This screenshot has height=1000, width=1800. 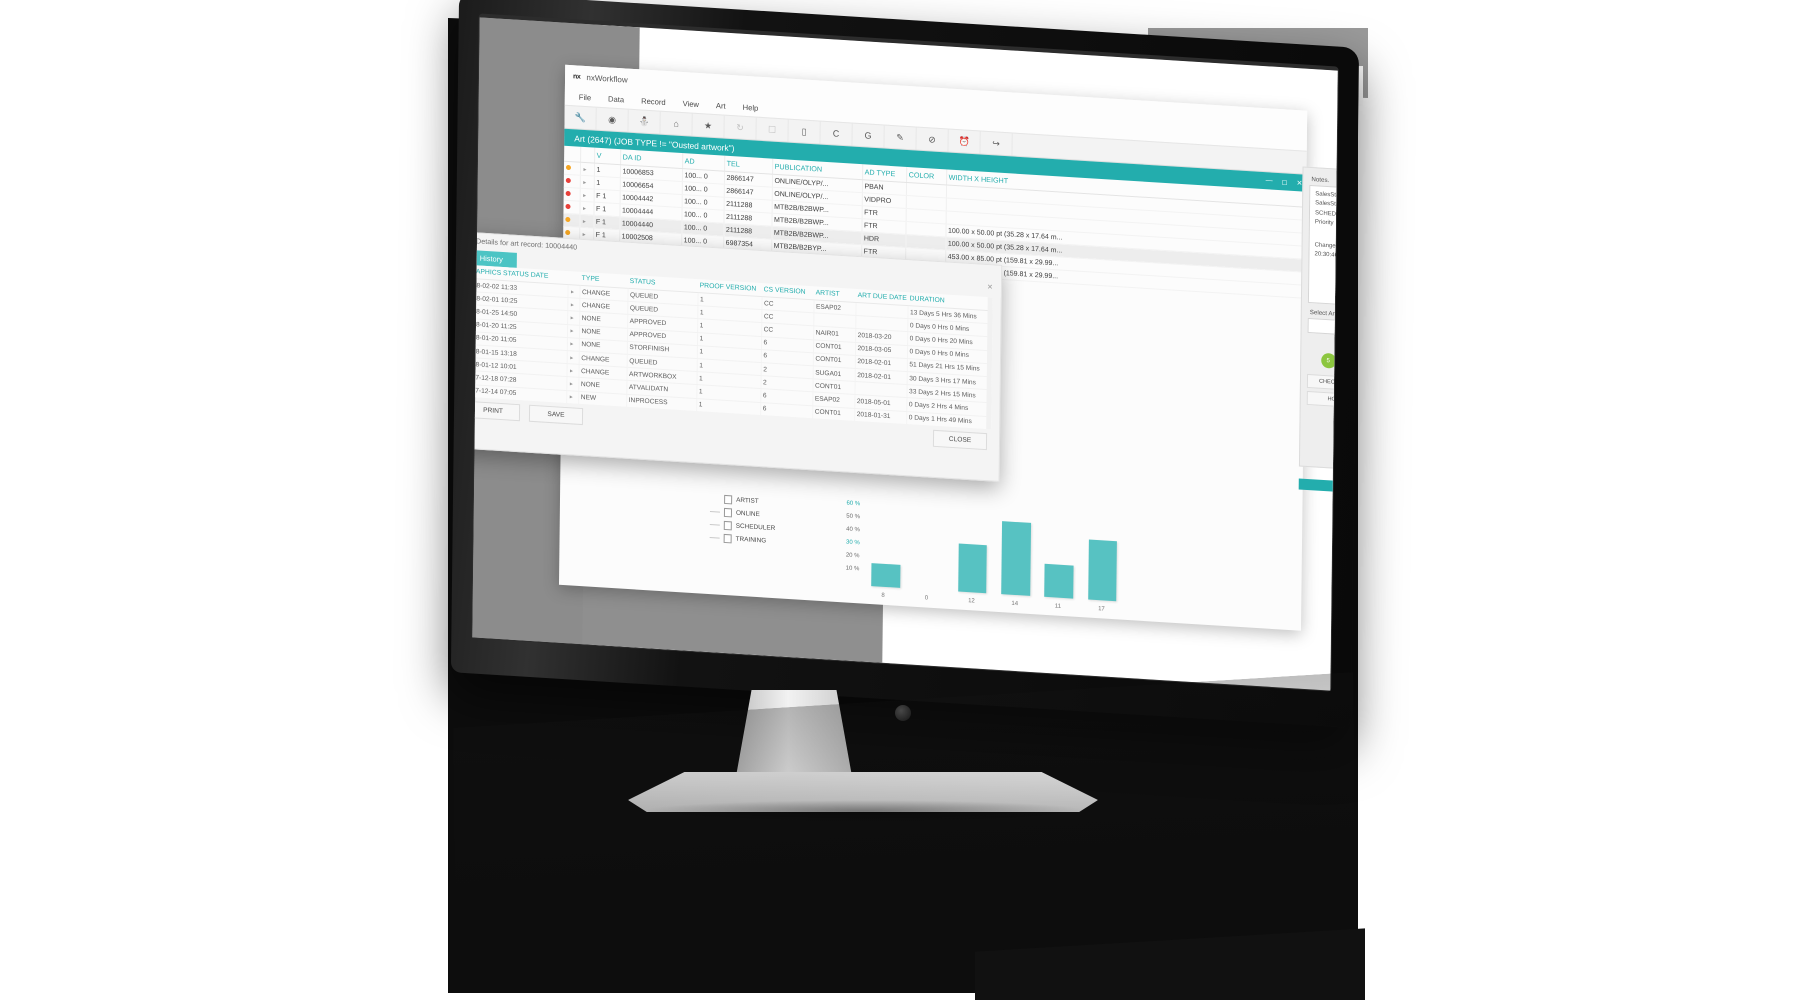 What do you see at coordinates (971, 601) in the screenshot?
I see `chart-x-tick: 12` at bounding box center [971, 601].